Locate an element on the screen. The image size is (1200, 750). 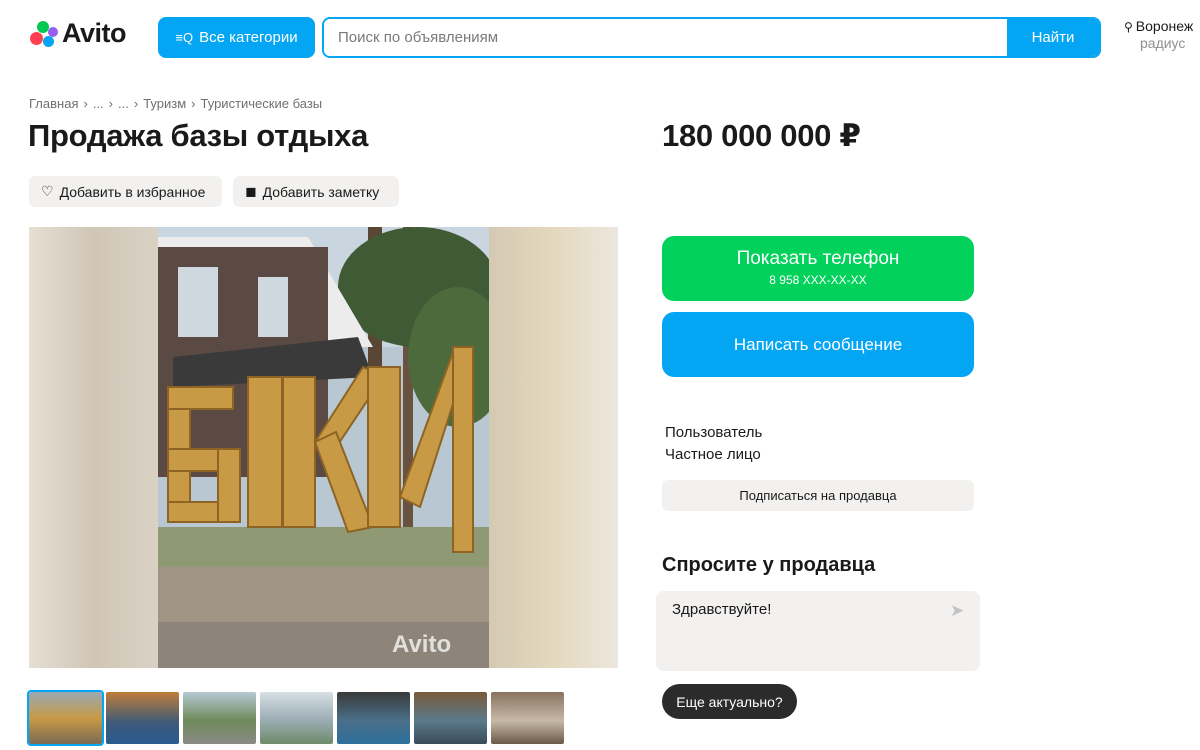
add-to-favorites-button: ♡ Добавить в избранное is located at coordinates (125, 191).